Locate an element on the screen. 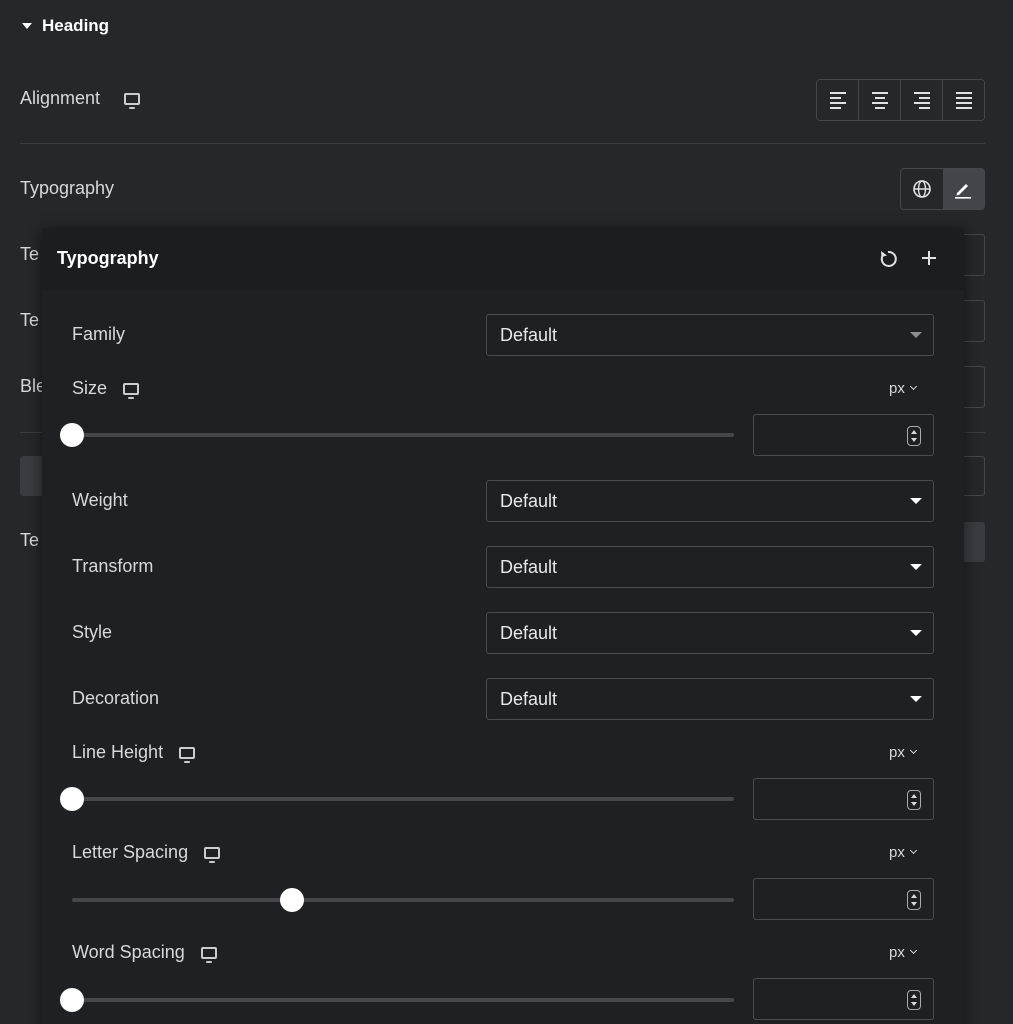 The image size is (1013, 1024). letter-spacing-slider is located at coordinates (403, 900).